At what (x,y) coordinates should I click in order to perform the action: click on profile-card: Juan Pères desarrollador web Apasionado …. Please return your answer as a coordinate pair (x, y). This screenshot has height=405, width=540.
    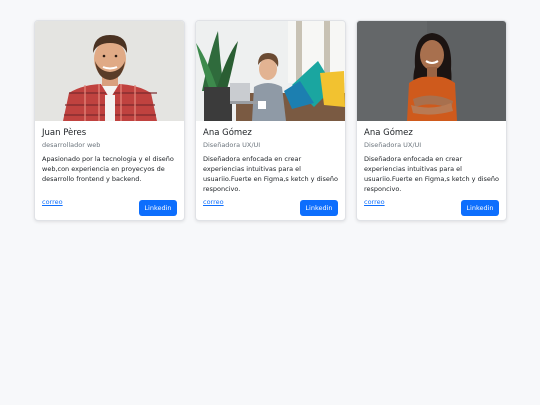
    Looking at the image, I should click on (109, 120).